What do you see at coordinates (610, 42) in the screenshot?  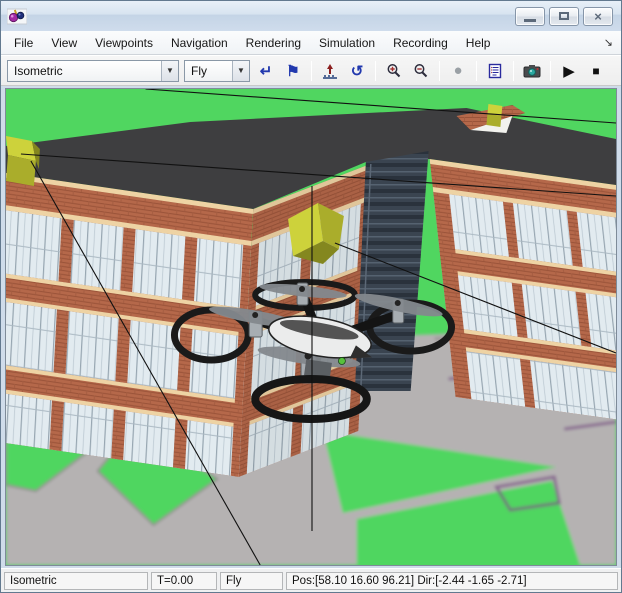 I see `dock-arrow-icon: ↘` at bounding box center [610, 42].